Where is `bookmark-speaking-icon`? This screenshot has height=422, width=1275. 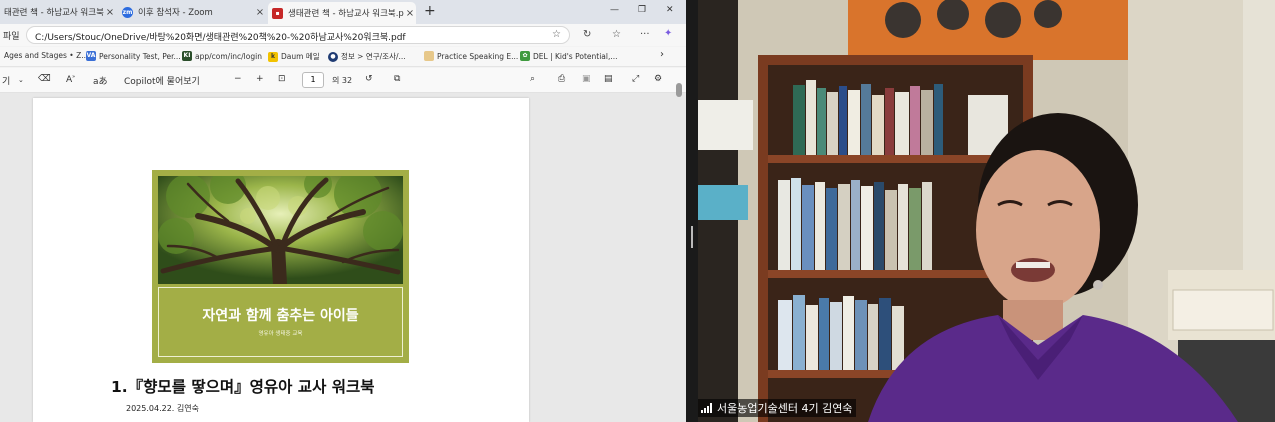 bookmark-speaking-icon is located at coordinates (429, 56).